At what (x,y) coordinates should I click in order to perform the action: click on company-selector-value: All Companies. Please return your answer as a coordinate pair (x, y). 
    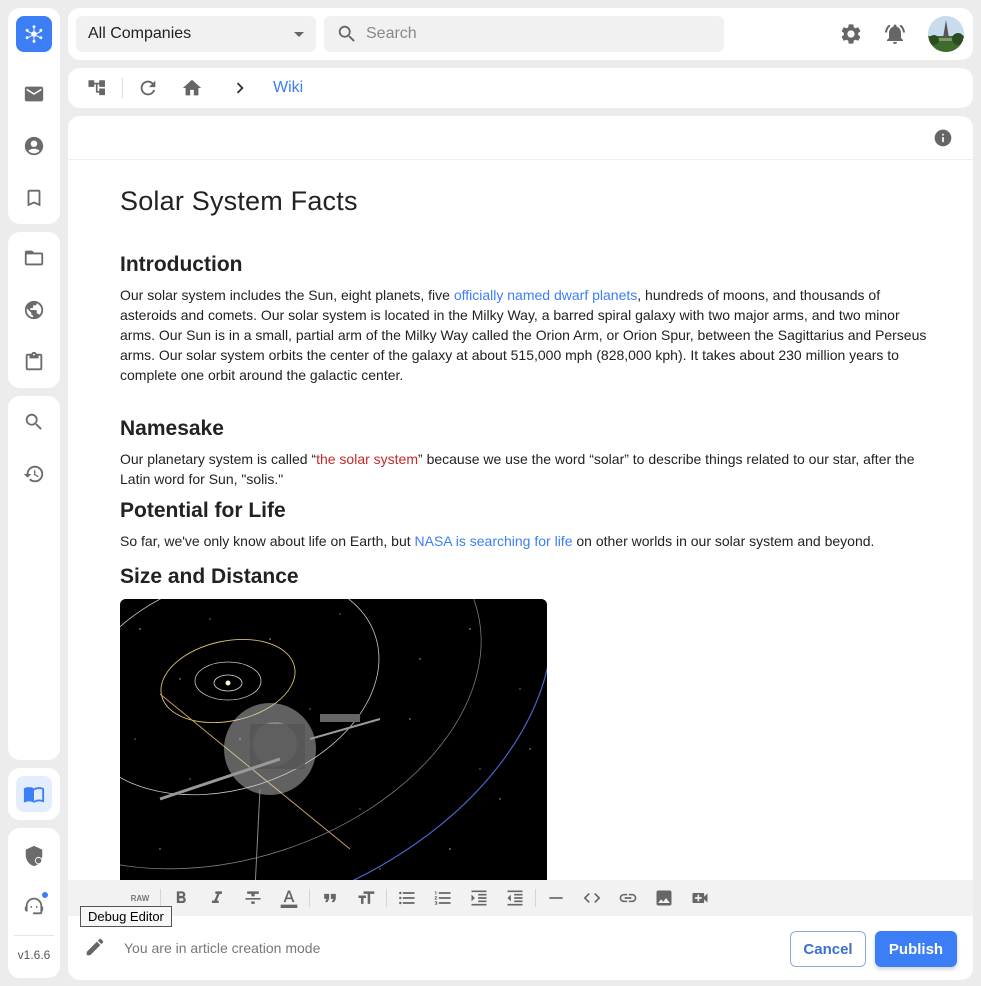
    Looking at the image, I should click on (140, 33).